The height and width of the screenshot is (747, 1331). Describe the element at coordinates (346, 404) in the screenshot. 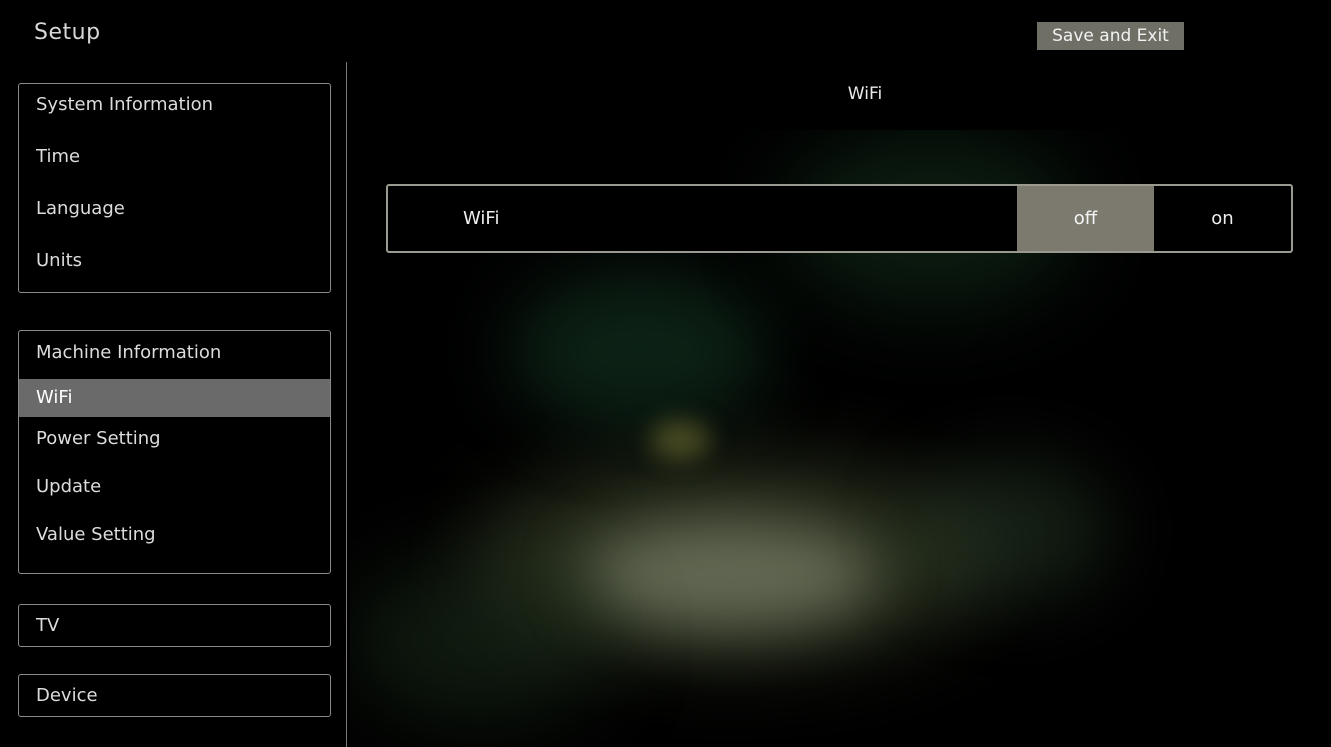

I see `sidebar-divider` at that location.